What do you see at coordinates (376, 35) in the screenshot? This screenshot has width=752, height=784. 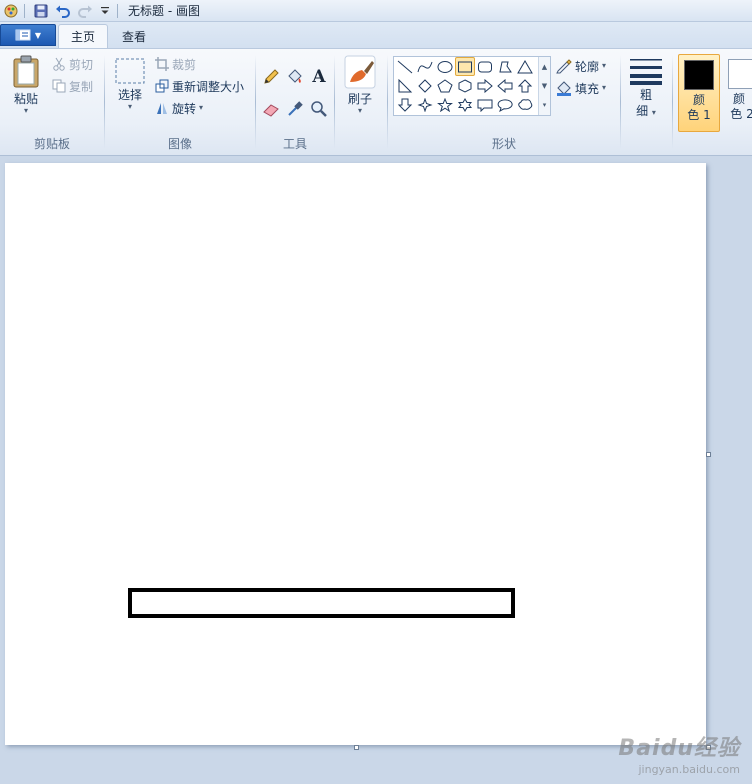 I see `ribbon-tab-row: ▼ 主页 查看` at bounding box center [376, 35].